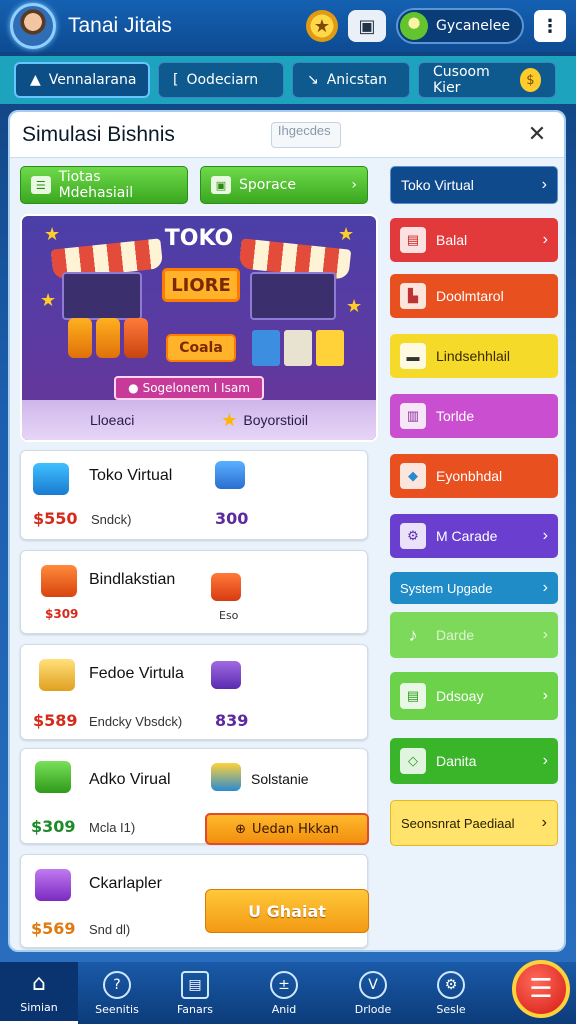 The width and height of the screenshot is (576, 1024). I want to click on basket-icon, so click(230, 475).